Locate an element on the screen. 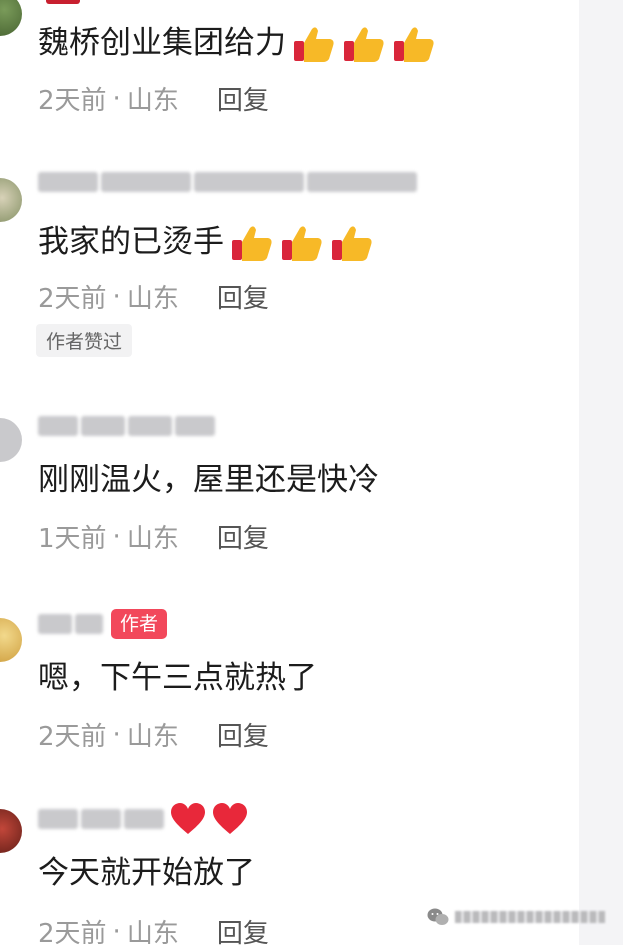 The width and height of the screenshot is (623, 950). comment-text-row: 魏桥创业集团给力 is located at coordinates (237, 43).